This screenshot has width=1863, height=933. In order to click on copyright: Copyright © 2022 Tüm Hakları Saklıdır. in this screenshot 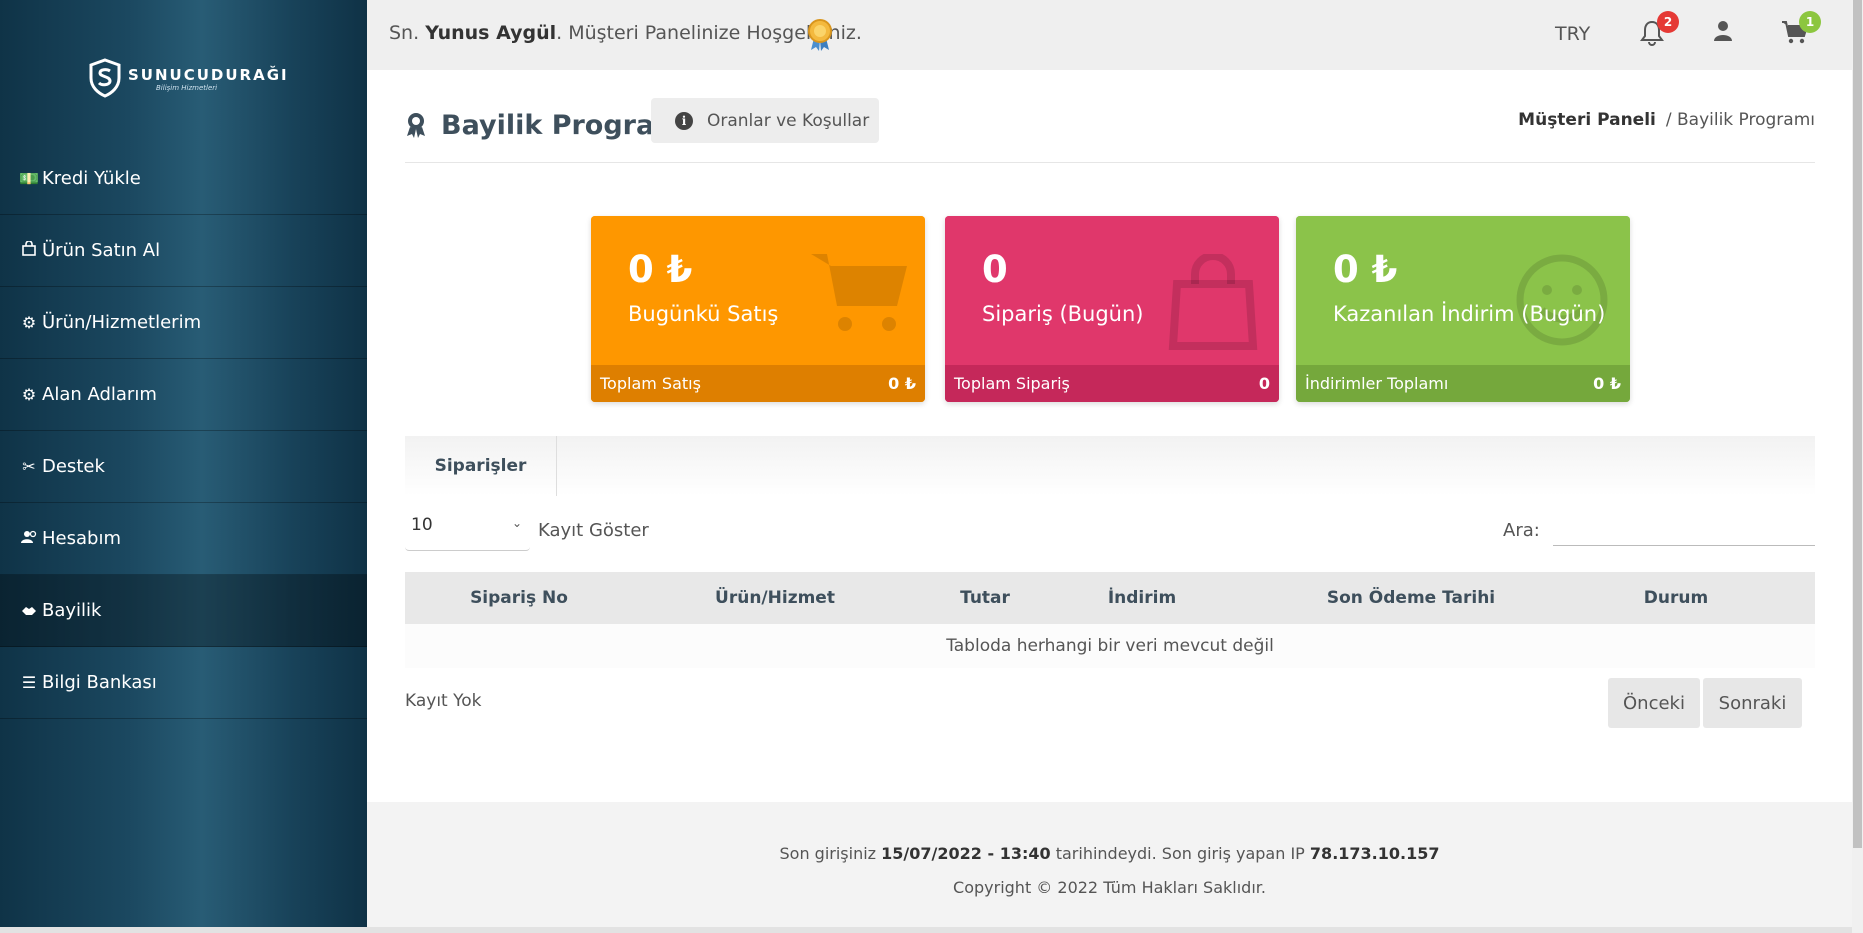, I will do `click(1109, 887)`.